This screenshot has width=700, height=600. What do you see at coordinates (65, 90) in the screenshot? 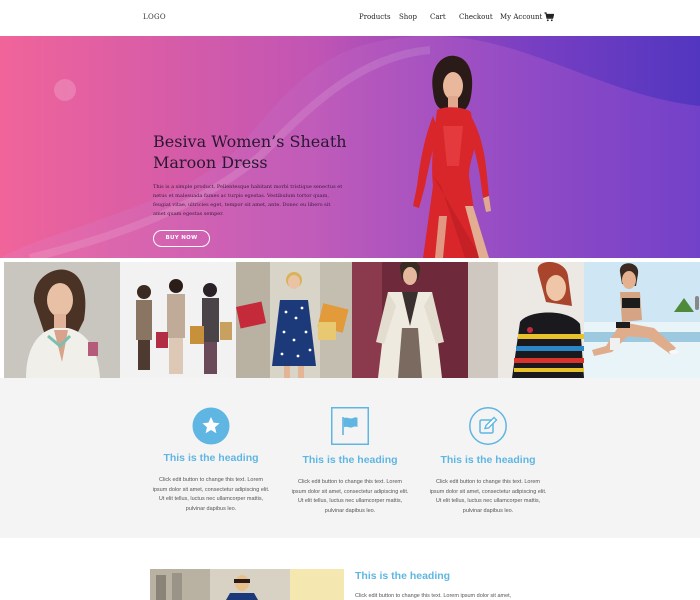
I see `decorative-circle` at bounding box center [65, 90].